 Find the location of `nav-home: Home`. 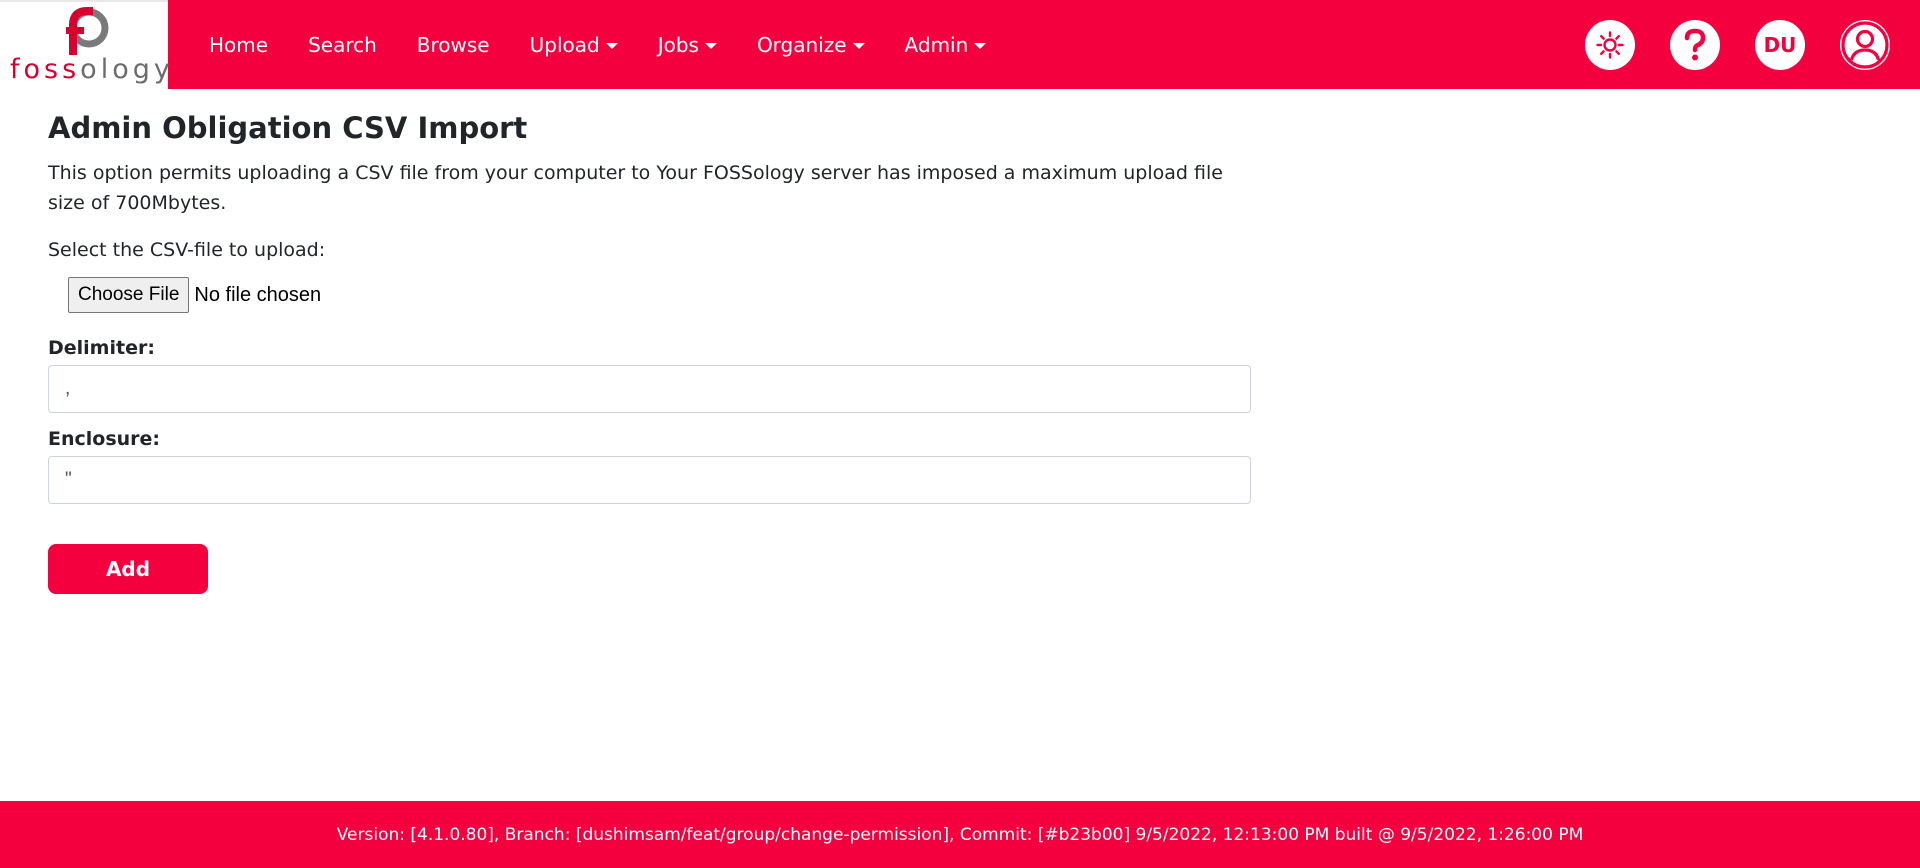

nav-home: Home is located at coordinates (238, 44).